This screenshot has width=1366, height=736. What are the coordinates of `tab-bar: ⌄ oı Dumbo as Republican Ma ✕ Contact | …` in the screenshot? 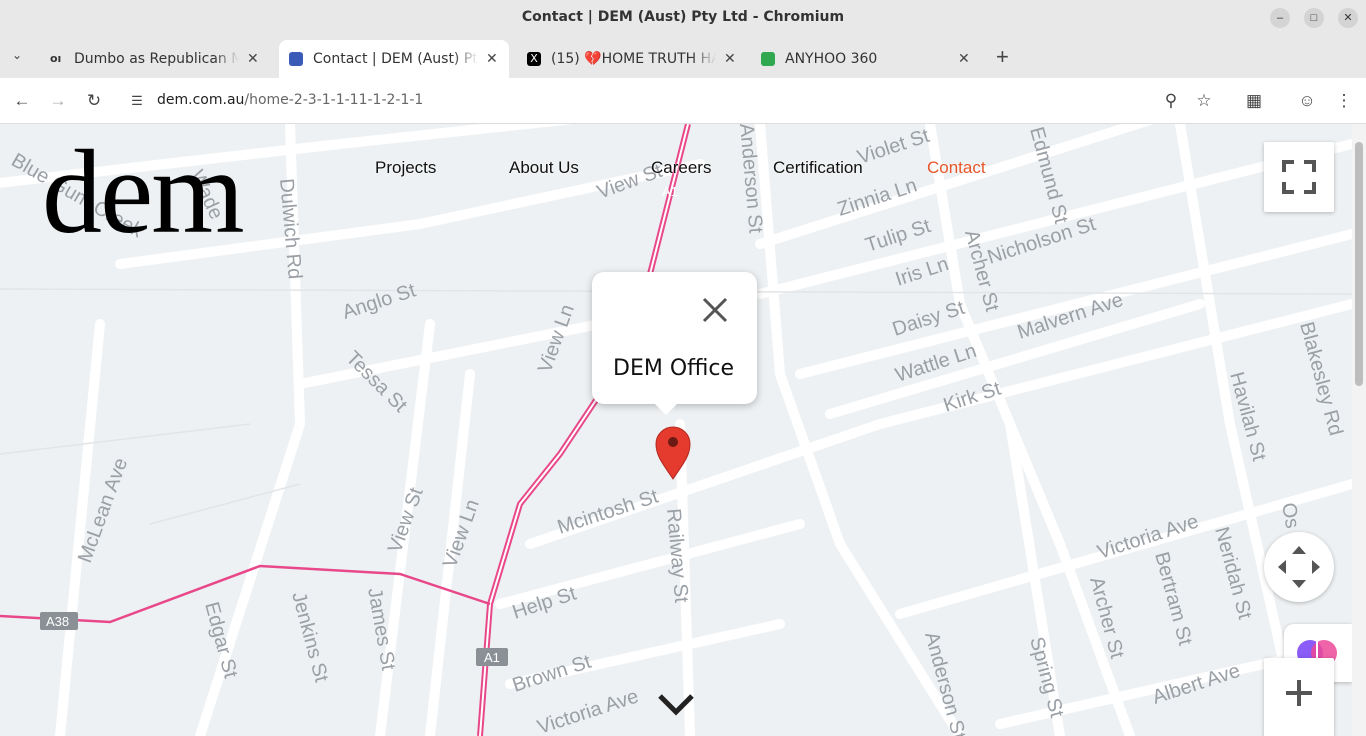 It's located at (683, 57).